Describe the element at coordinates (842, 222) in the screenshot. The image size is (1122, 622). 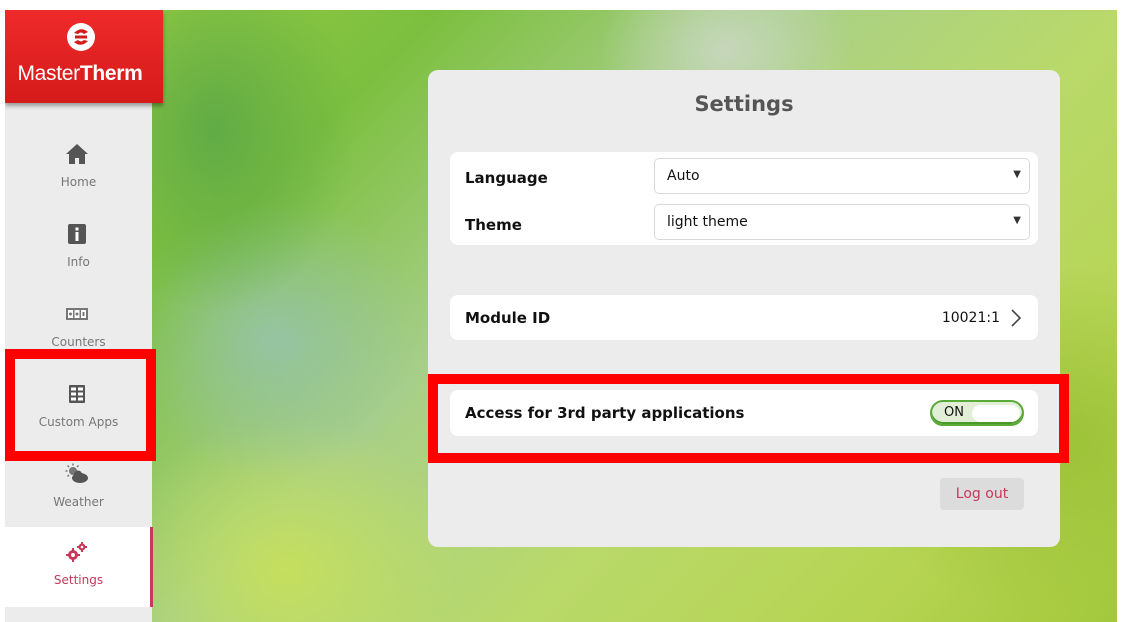
I see `theme-select: light theme ▼` at that location.